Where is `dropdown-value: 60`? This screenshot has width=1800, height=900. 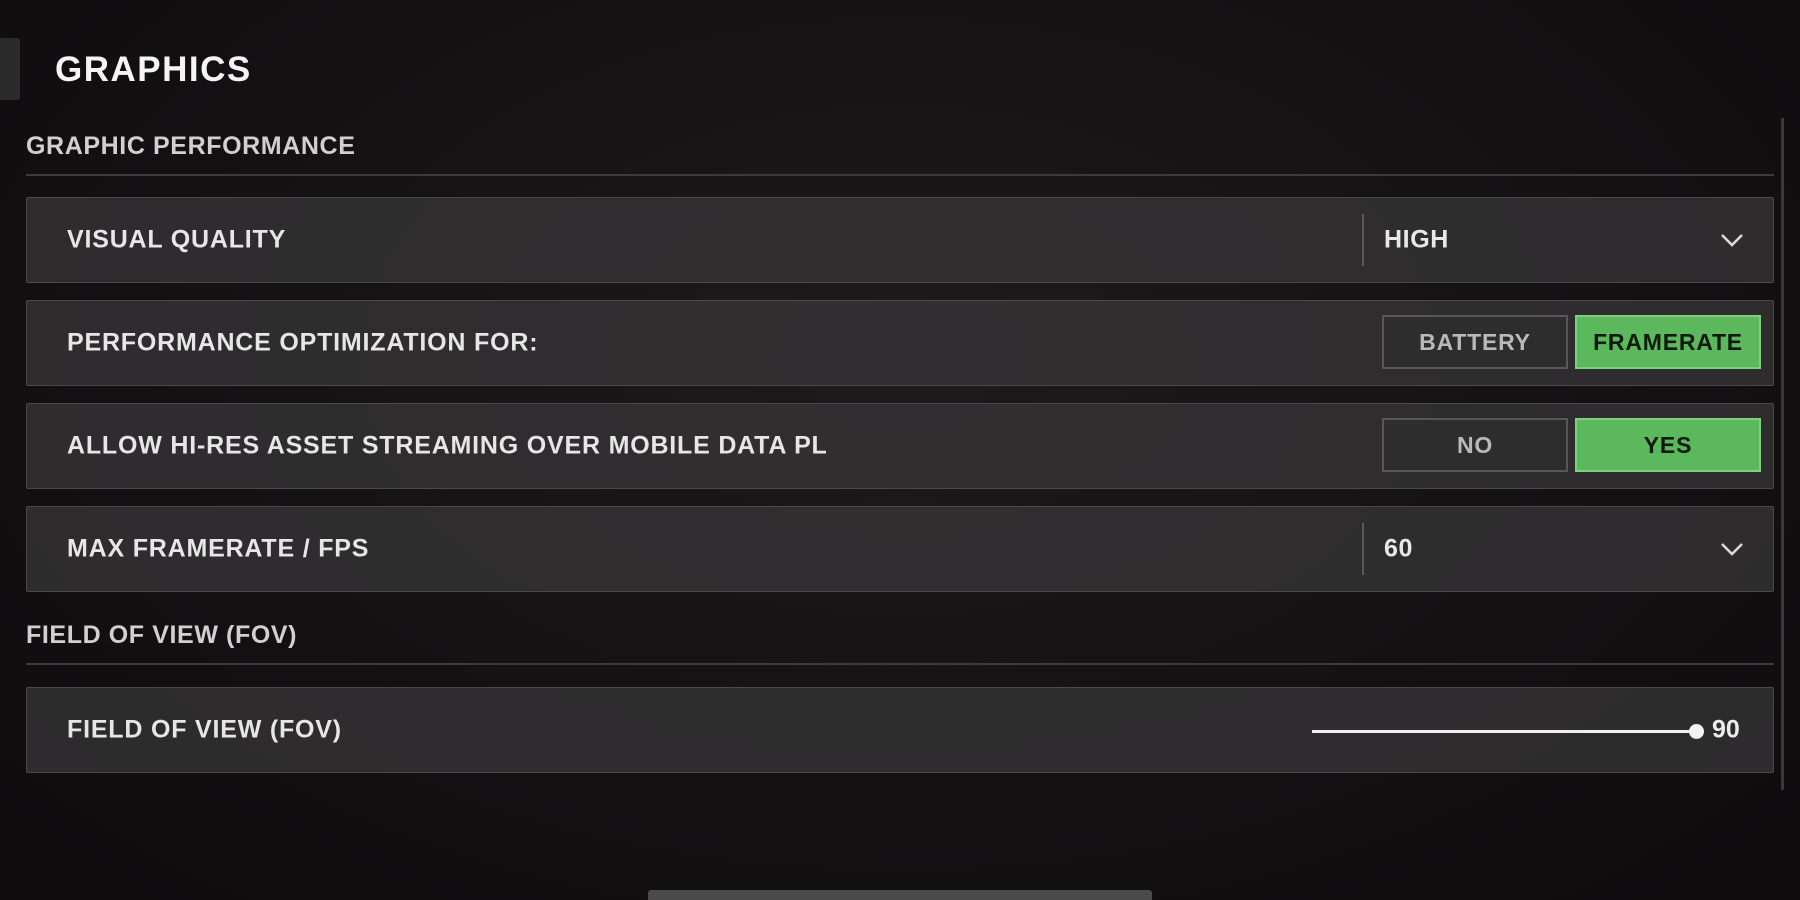
dropdown-value: 60 is located at coordinates (1399, 548).